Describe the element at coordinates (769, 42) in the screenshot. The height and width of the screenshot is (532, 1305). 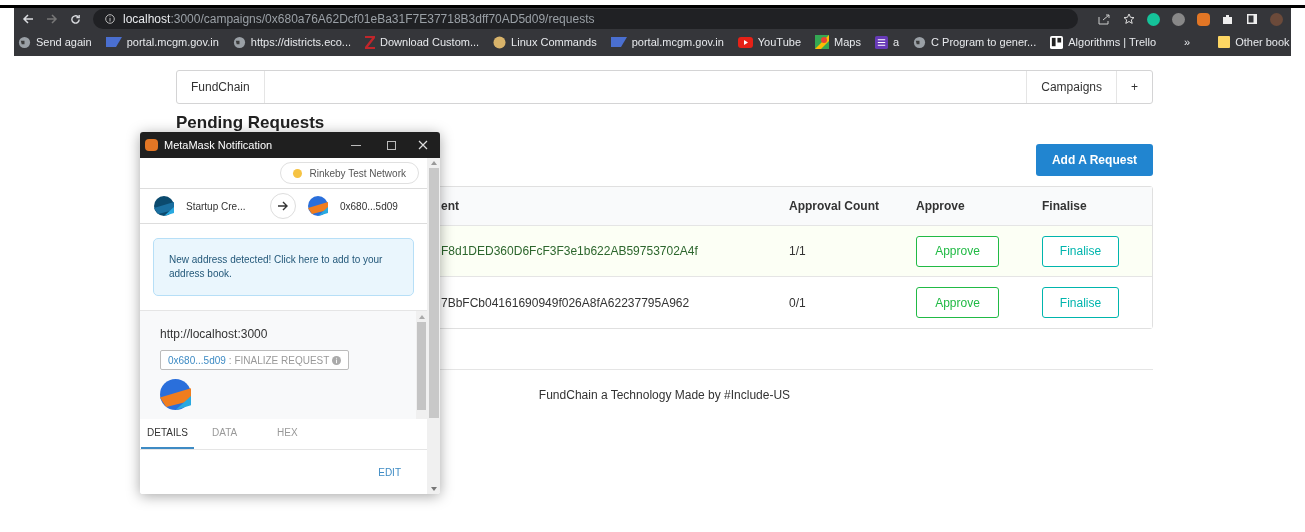
I see `bookmark-item: YouTube` at that location.